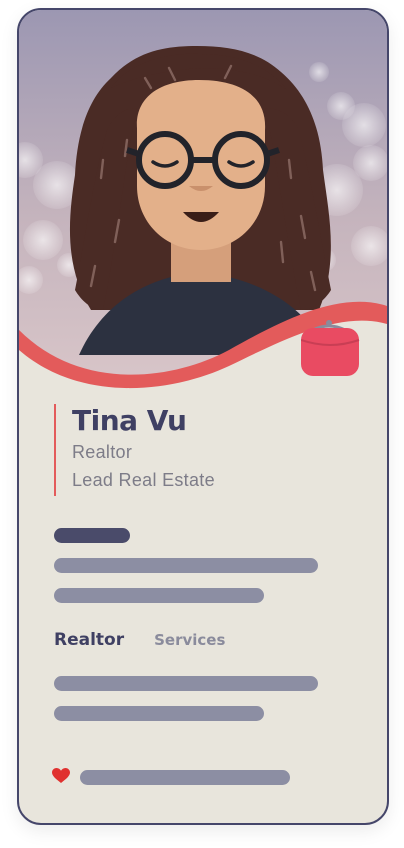  What do you see at coordinates (143, 480) in the screenshot?
I see `profile-company: Lead Real Estate` at bounding box center [143, 480].